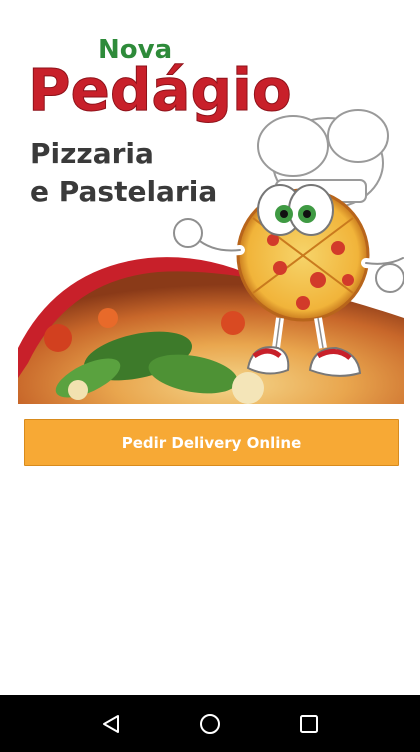  Describe the element at coordinates (160, 90) in the screenshot. I see `brand-main-text: Pedágio` at that location.